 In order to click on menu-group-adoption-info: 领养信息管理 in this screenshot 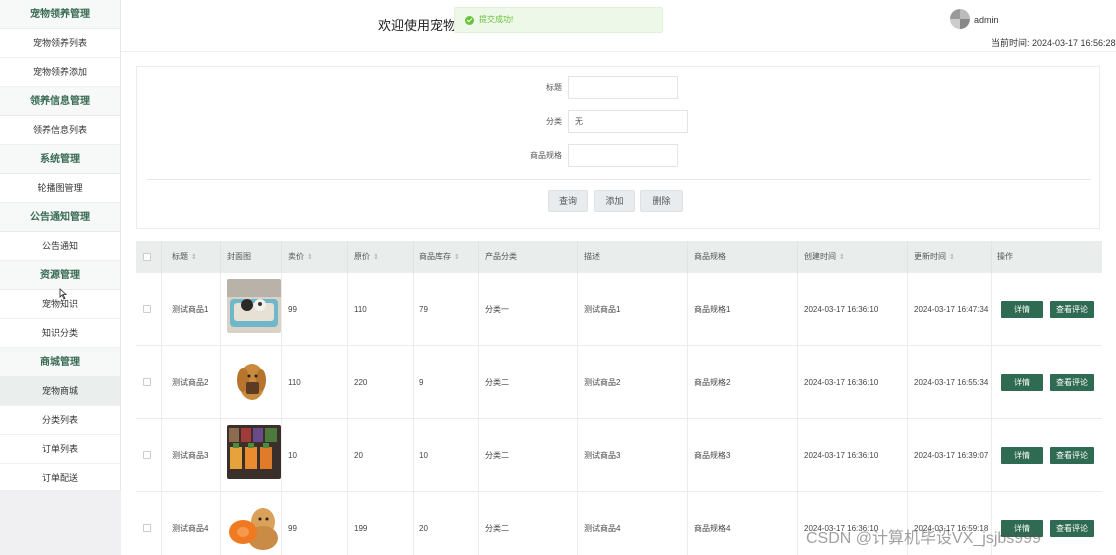, I will do `click(60, 101)`.